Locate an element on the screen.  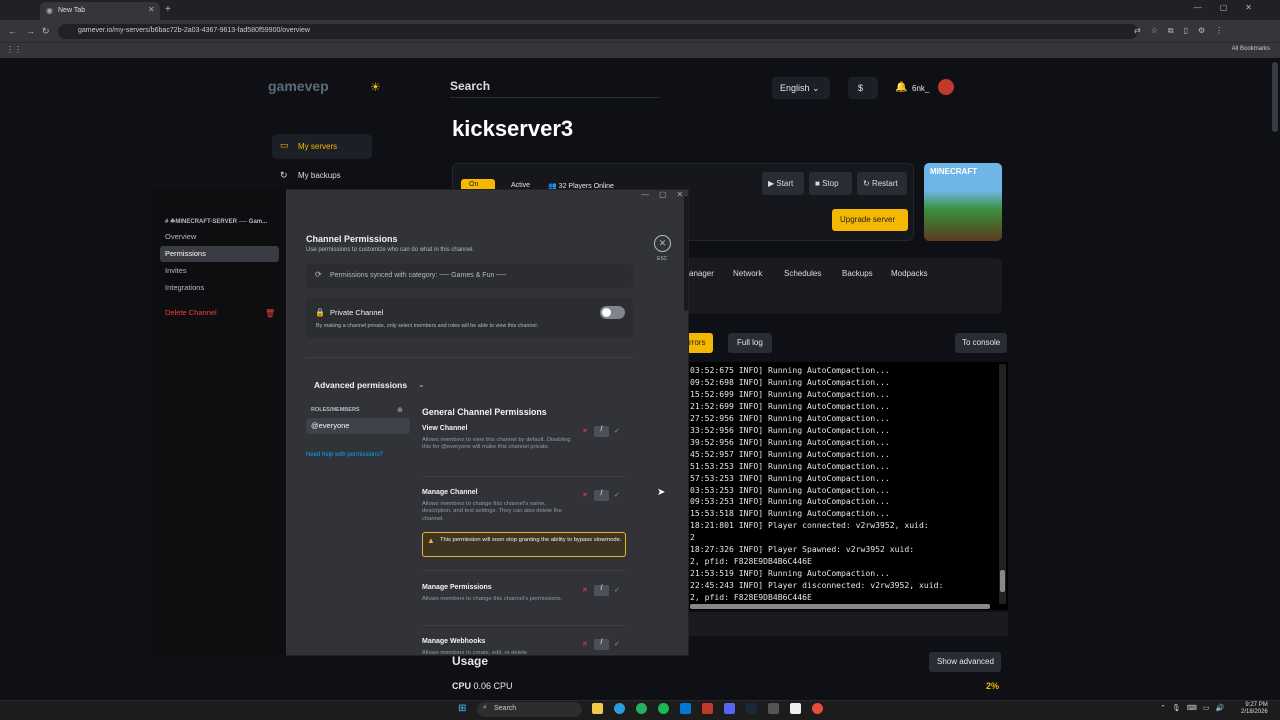
file-explorer-icon is located at coordinates (597, 708).